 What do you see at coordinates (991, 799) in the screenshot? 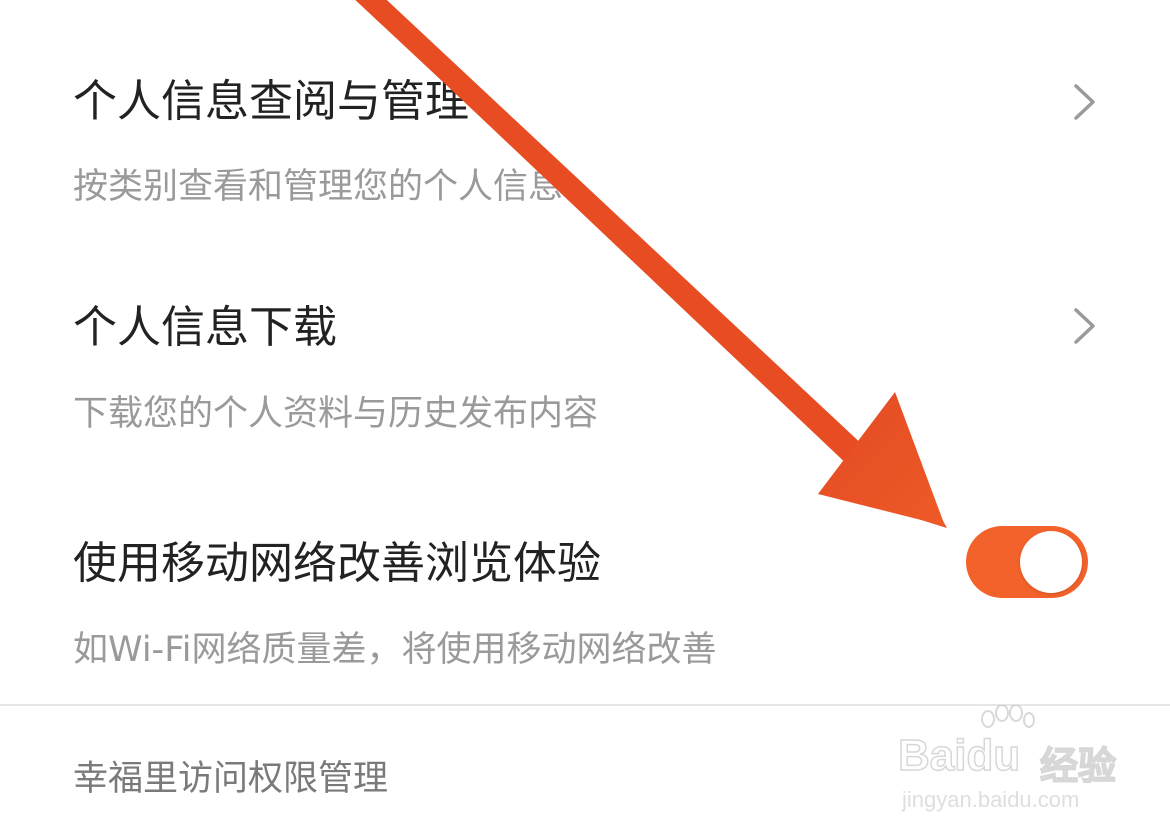
I see `watermark-url: jingyan.baidu.com` at bounding box center [991, 799].